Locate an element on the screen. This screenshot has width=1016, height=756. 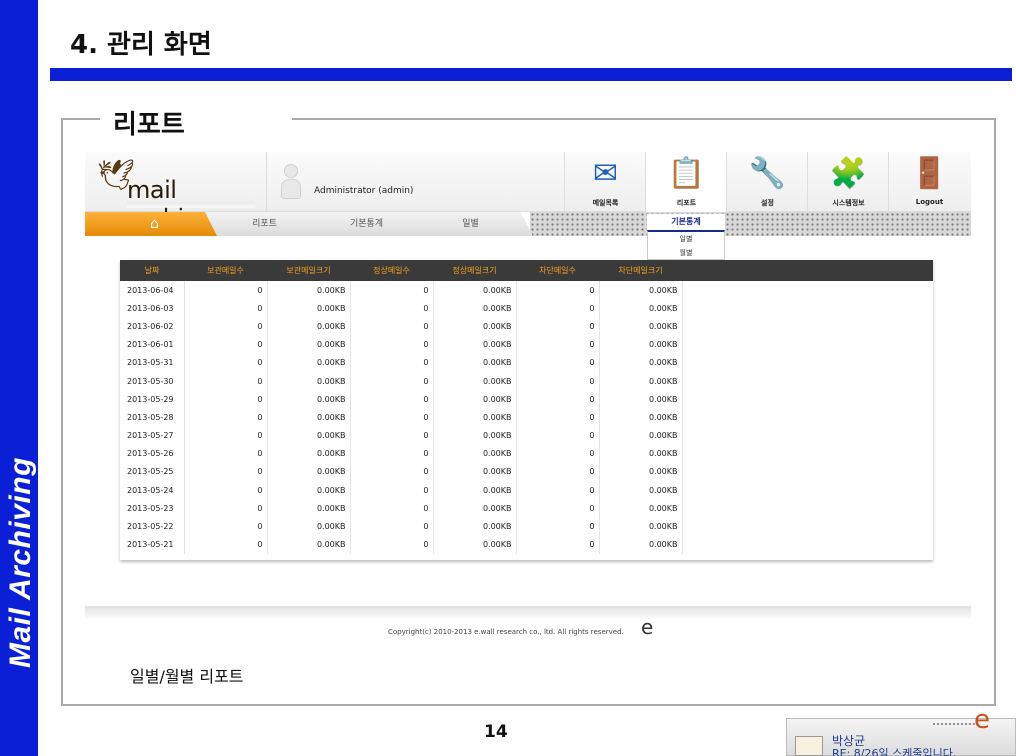
table-row: 2013-06-02 0 0.00KB 0 0.00KB 0 0.00KB is located at coordinates (526, 326).